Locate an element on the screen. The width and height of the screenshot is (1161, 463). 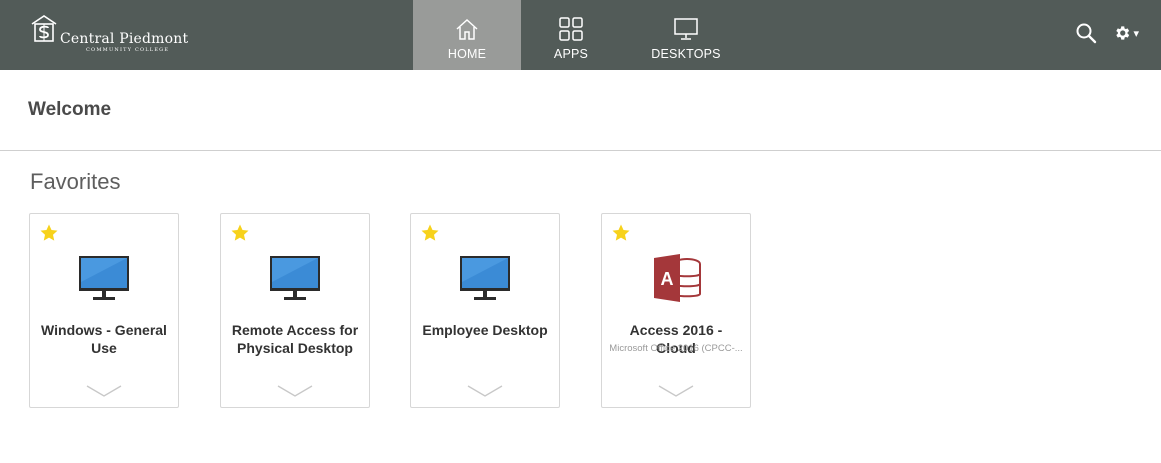
divider is located at coordinates (580, 150).